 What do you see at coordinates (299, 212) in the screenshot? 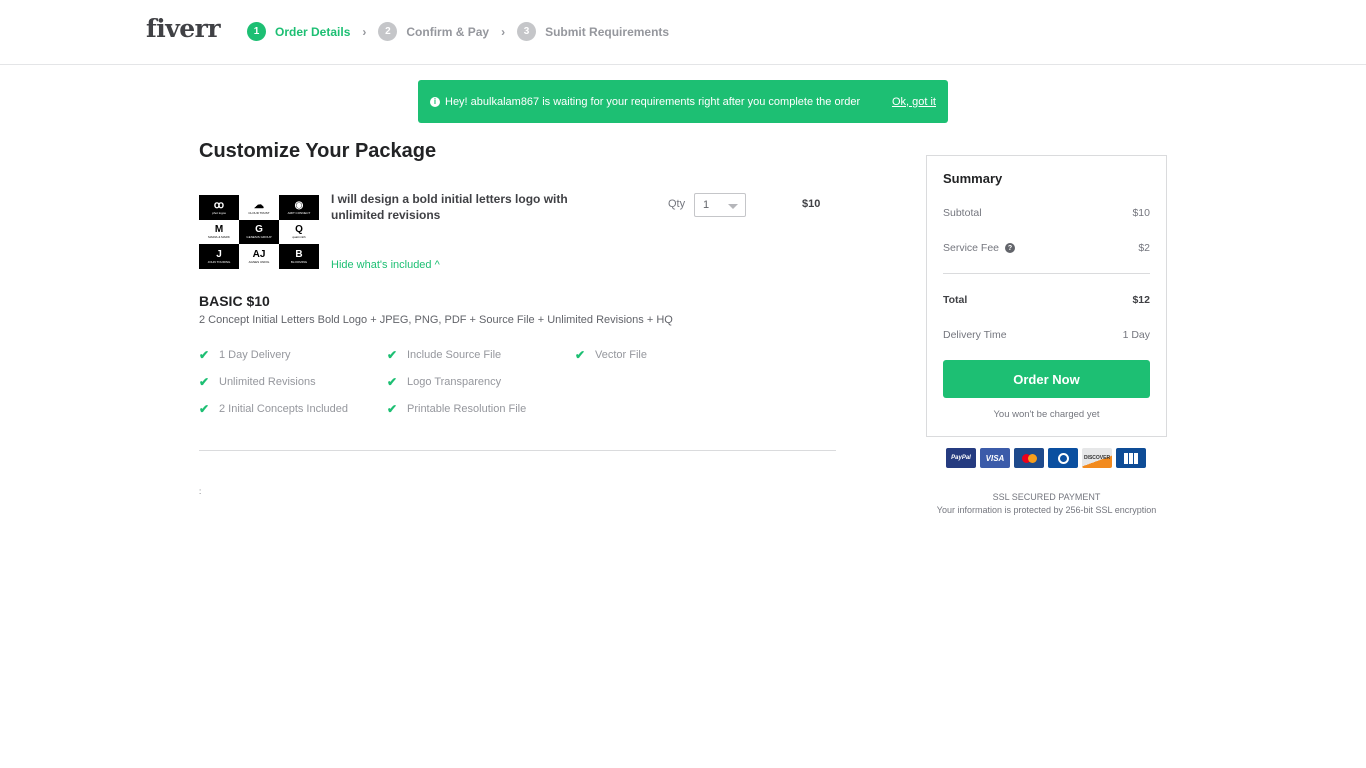
I see `tile-caption: AMIT CONNECT` at bounding box center [299, 212].